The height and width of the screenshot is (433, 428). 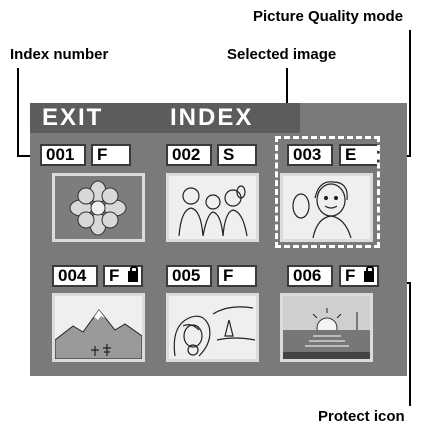 What do you see at coordinates (72, 118) in the screenshot?
I see `exit-button: EXIT` at bounding box center [72, 118].